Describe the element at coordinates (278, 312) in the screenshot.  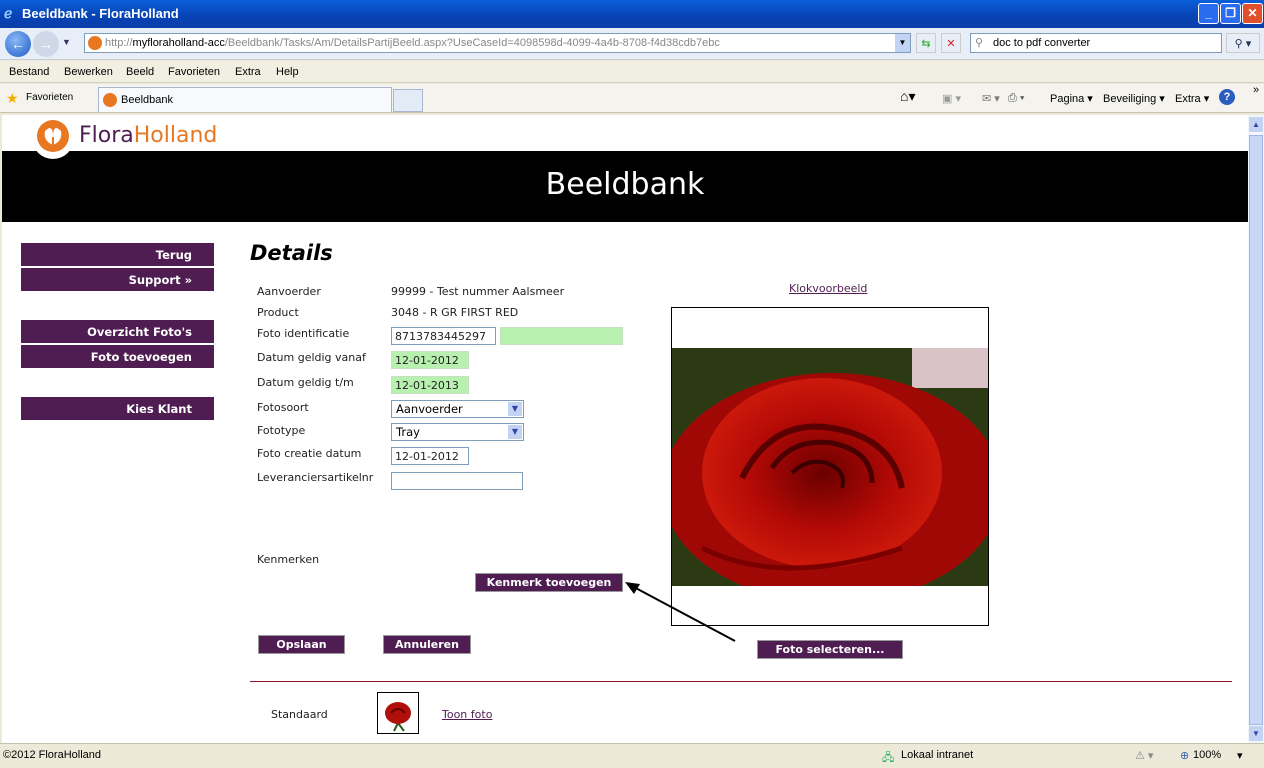
I see `product-label: Product` at that location.